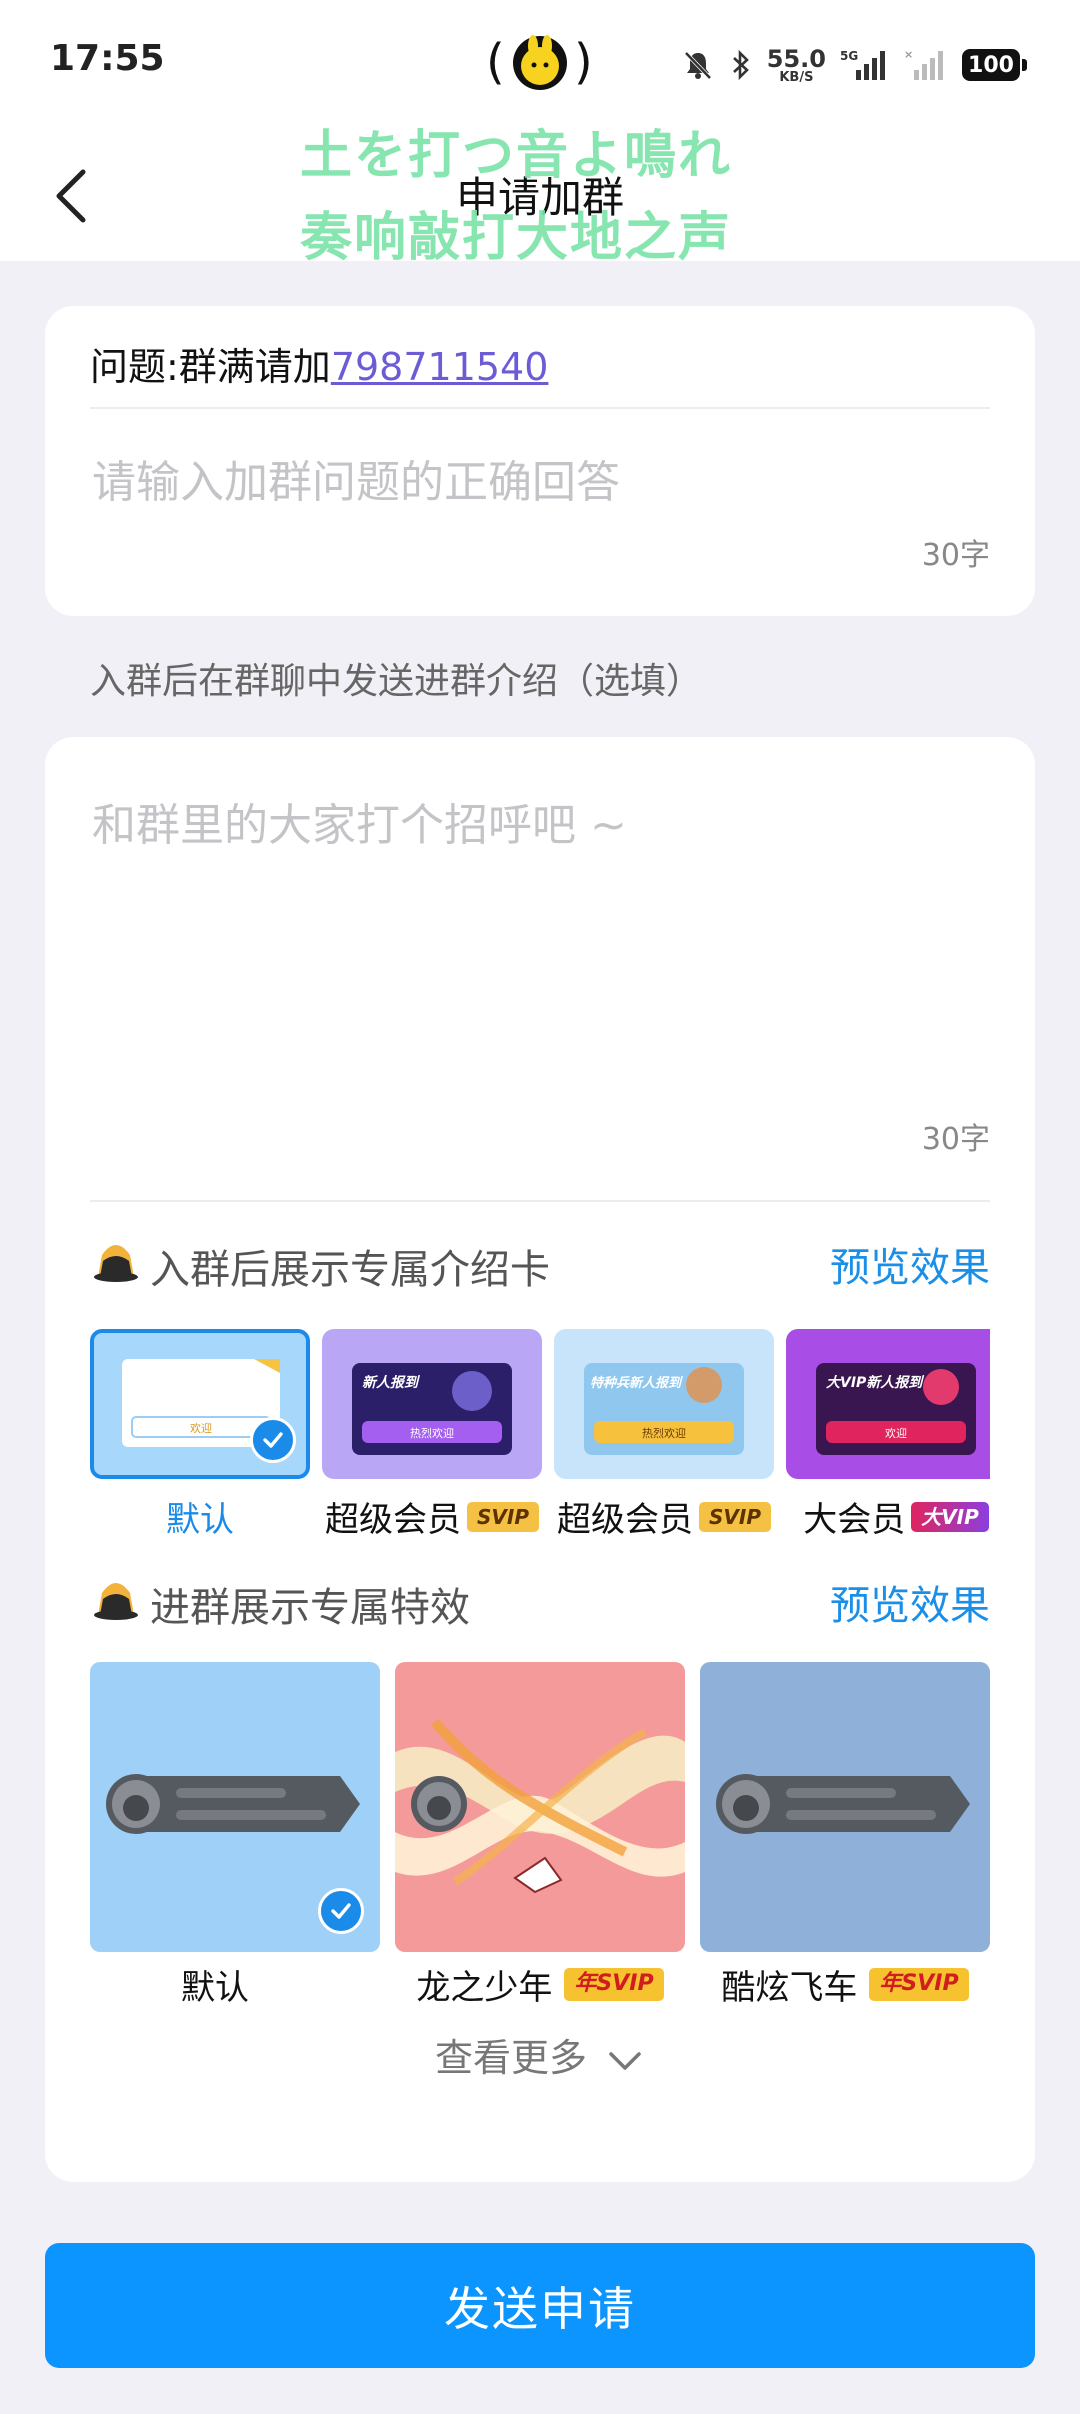 The image size is (1080, 2414). I want to click on intro-card-option-default: 欢迎 默认, so click(200, 1444).